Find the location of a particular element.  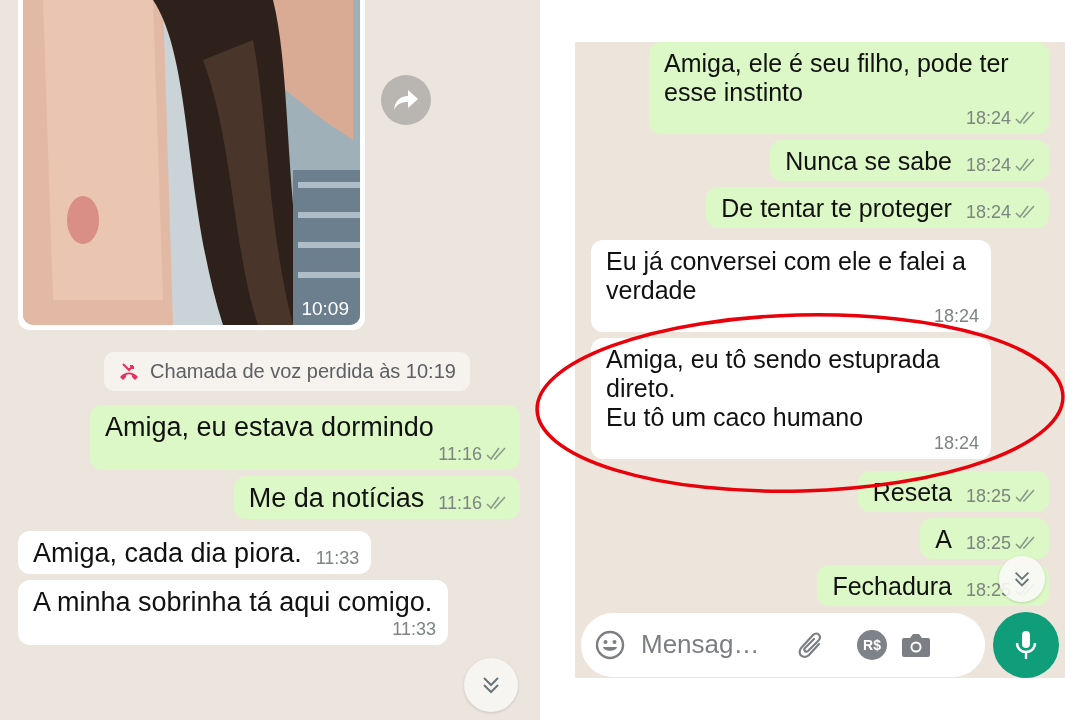

photo-message: 10:09 is located at coordinates (191, 165).